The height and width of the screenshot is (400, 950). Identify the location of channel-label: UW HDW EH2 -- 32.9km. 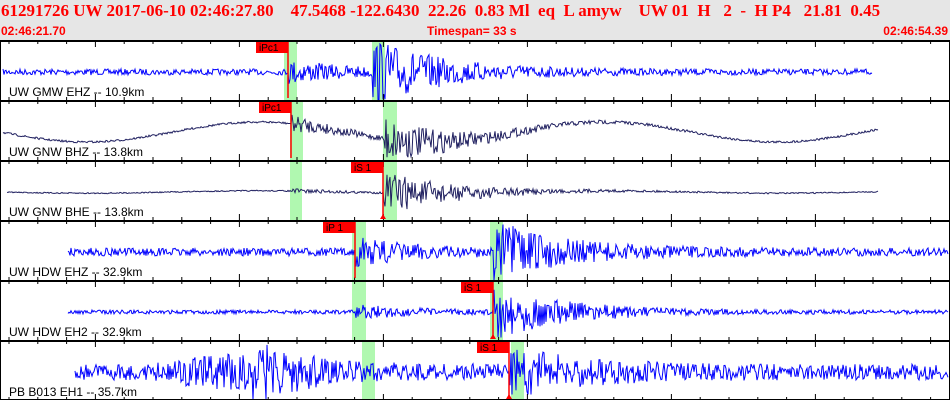
(75, 332).